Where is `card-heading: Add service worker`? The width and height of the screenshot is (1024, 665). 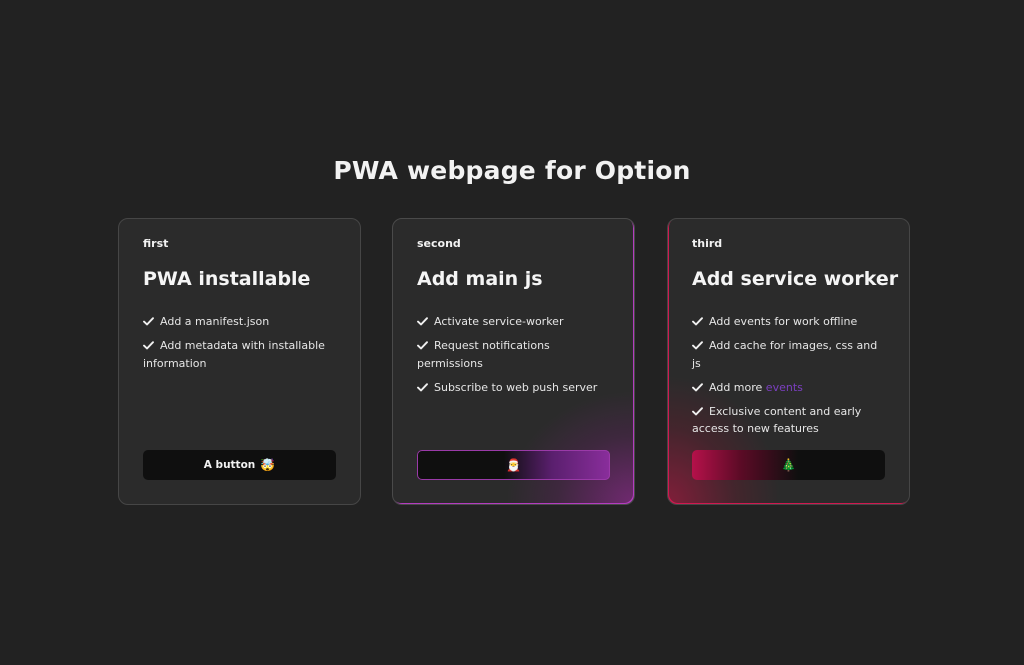 card-heading: Add service worker is located at coordinates (795, 279).